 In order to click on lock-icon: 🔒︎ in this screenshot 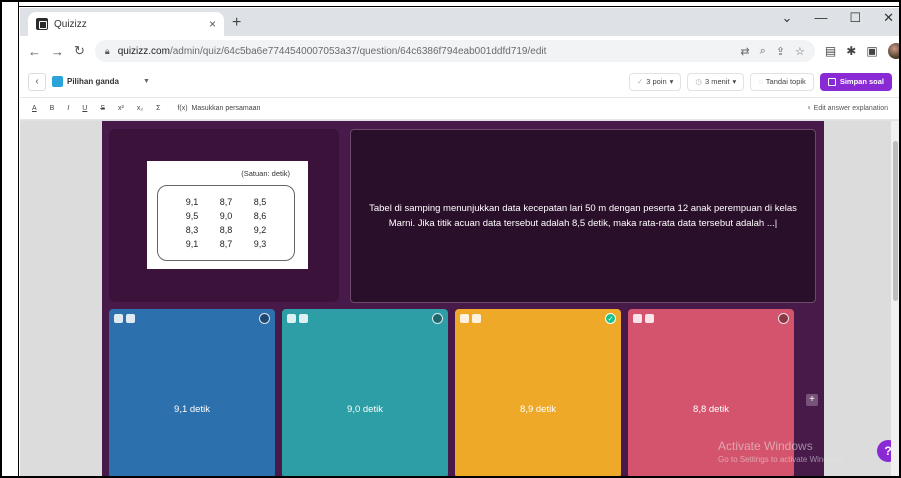, I will do `click(107, 51)`.